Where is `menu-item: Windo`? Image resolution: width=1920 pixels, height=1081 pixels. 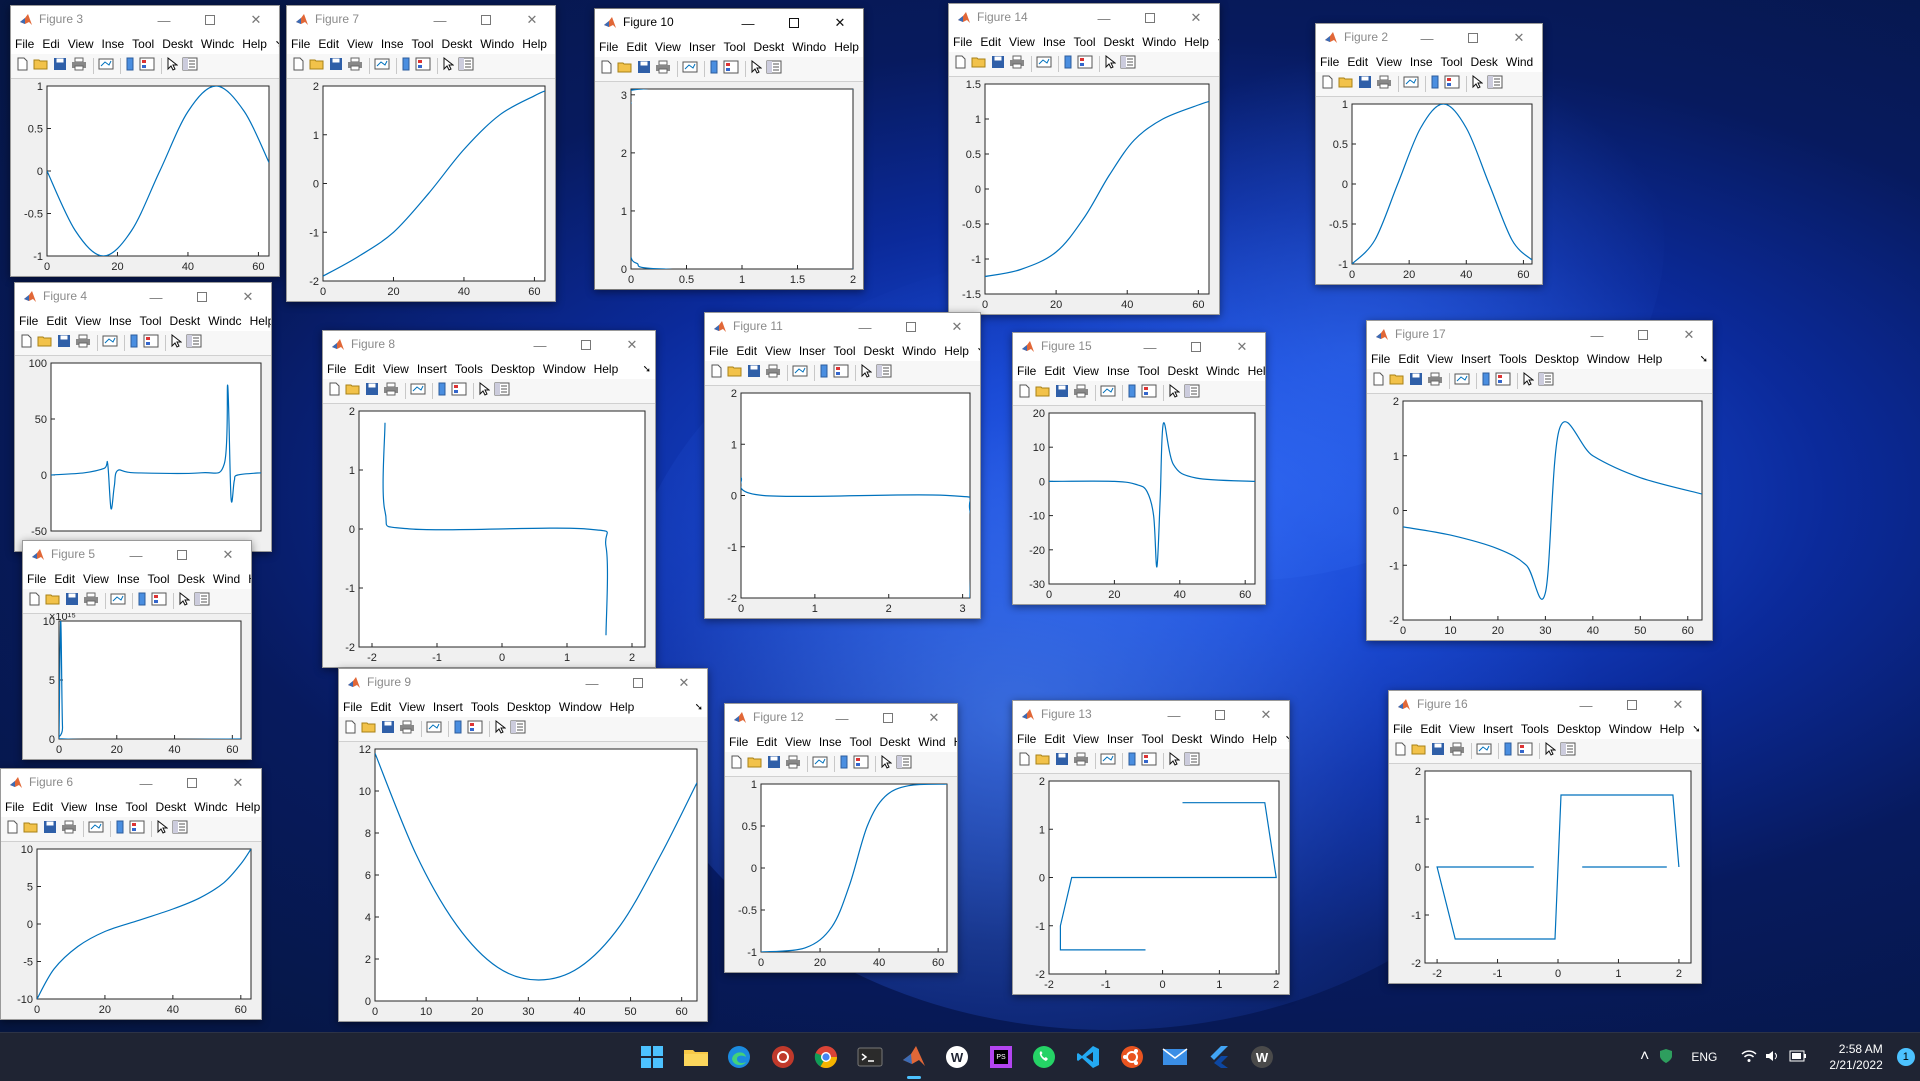 menu-item: Windo is located at coordinates (1227, 739).